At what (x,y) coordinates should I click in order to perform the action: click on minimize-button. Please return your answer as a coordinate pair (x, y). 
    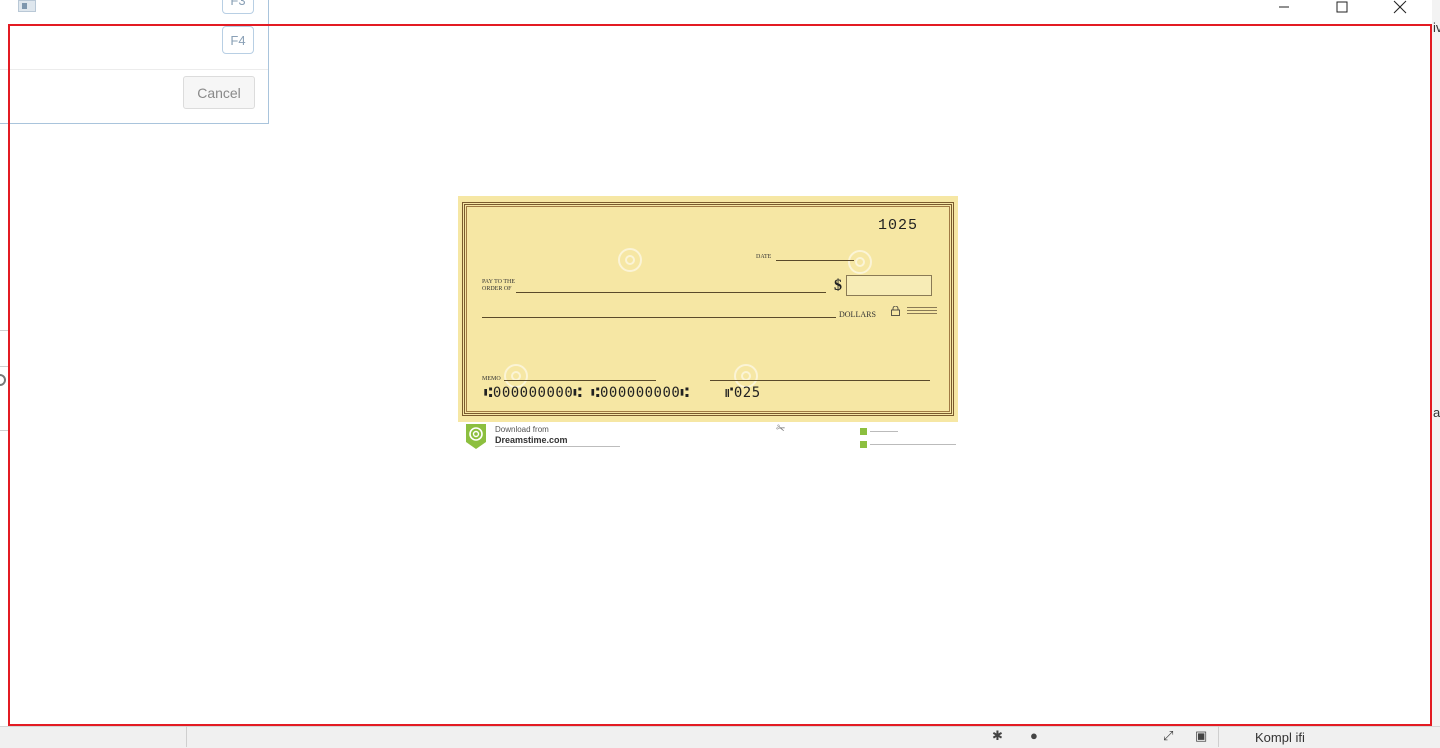
    Looking at the image, I should click on (1284, 7).